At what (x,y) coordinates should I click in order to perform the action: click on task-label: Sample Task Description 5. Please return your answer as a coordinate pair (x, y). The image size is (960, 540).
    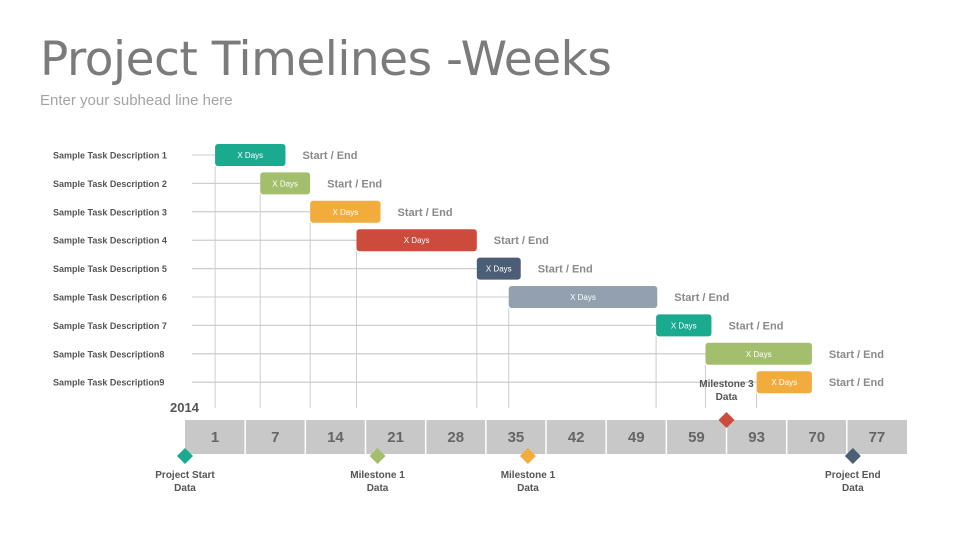
    Looking at the image, I should click on (110, 269).